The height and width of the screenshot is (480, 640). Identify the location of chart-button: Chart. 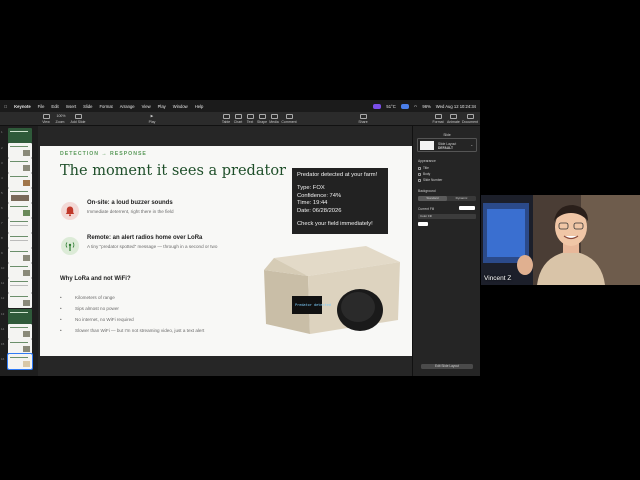
(238, 119).